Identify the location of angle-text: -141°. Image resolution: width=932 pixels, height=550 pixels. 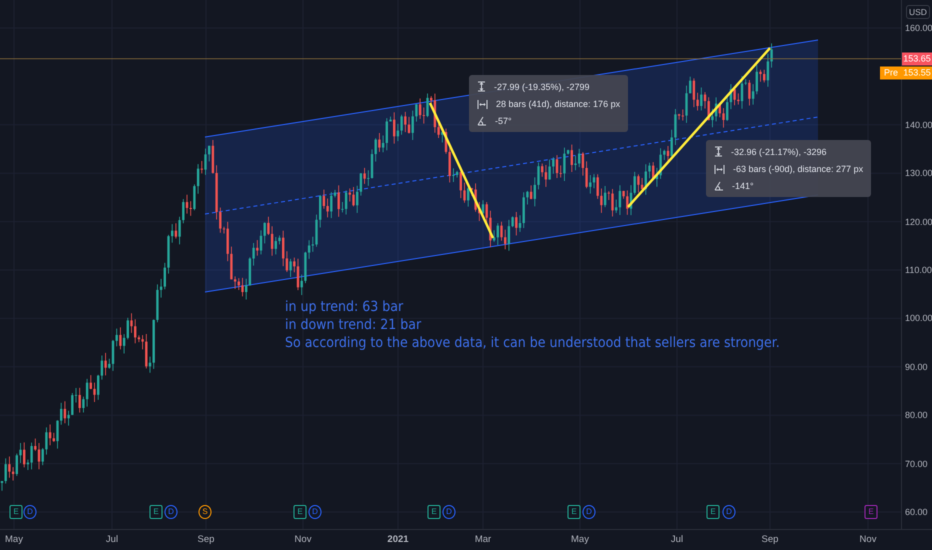
(743, 186).